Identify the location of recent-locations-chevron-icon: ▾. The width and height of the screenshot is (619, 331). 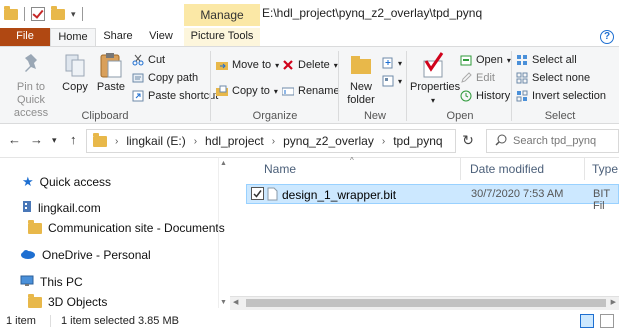
(54, 140).